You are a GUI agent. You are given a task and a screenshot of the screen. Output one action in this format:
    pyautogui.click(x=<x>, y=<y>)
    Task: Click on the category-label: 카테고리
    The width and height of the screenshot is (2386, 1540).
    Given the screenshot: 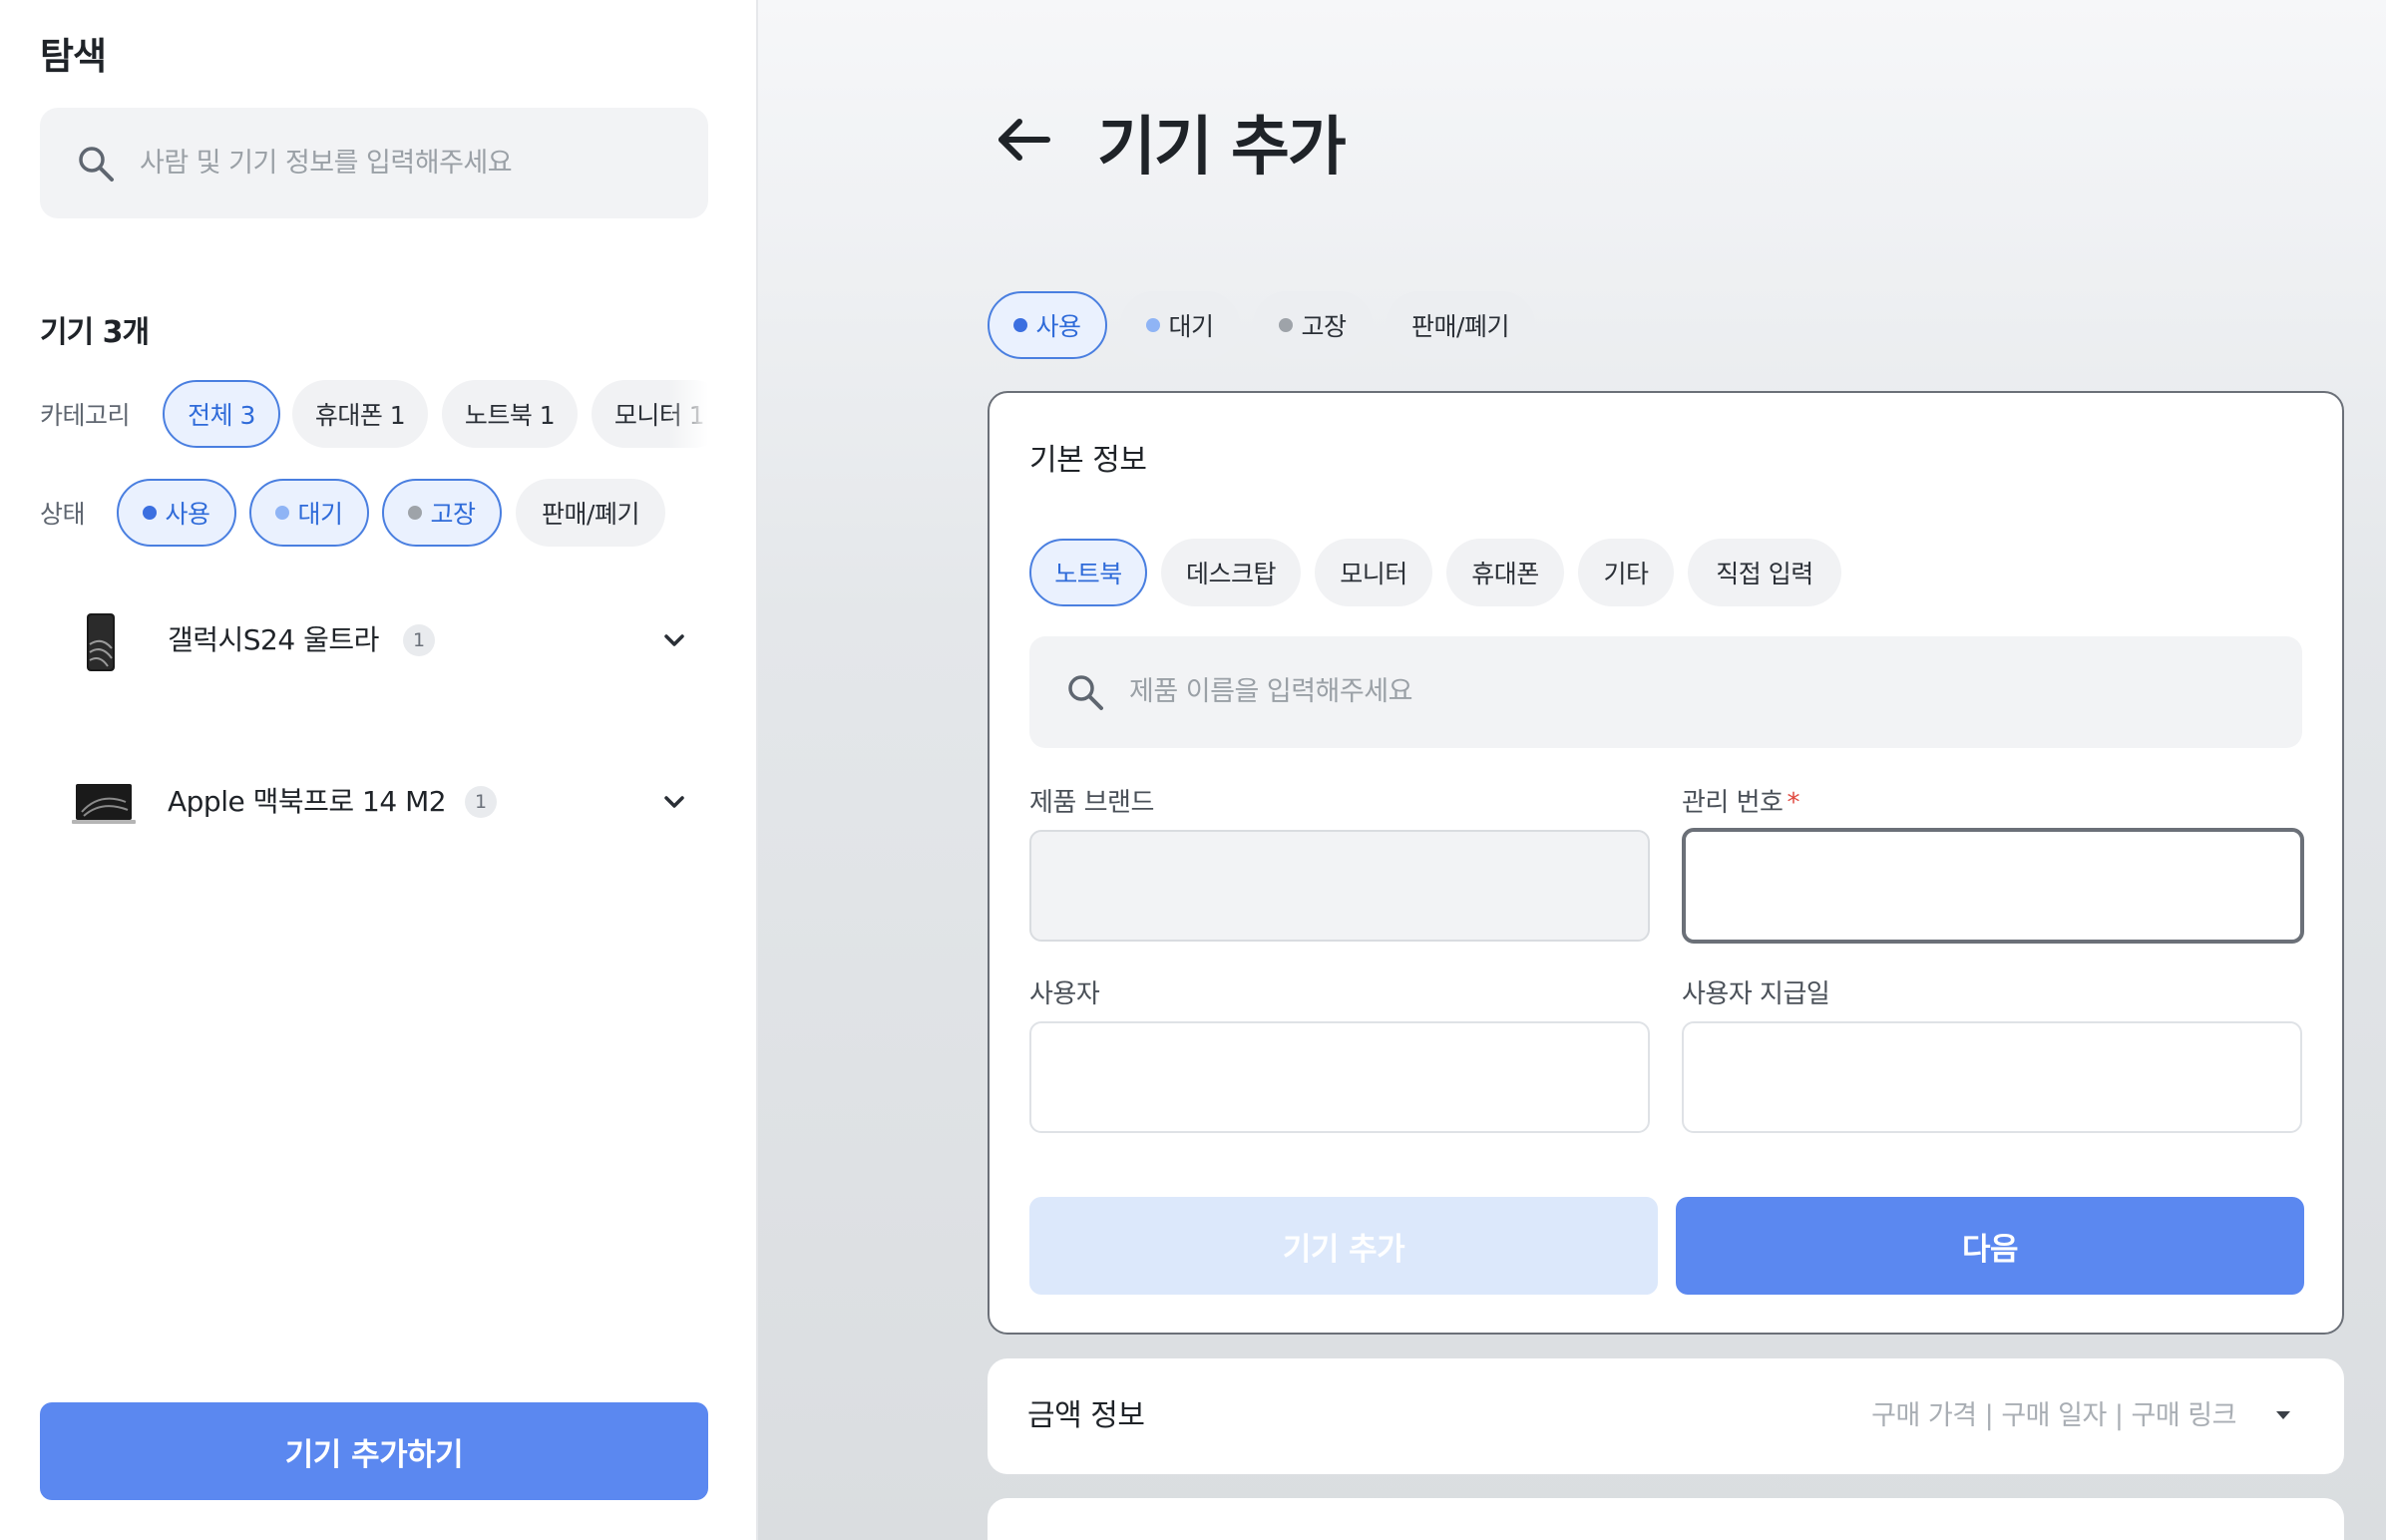 What is the action you would take?
    pyautogui.click(x=85, y=415)
    